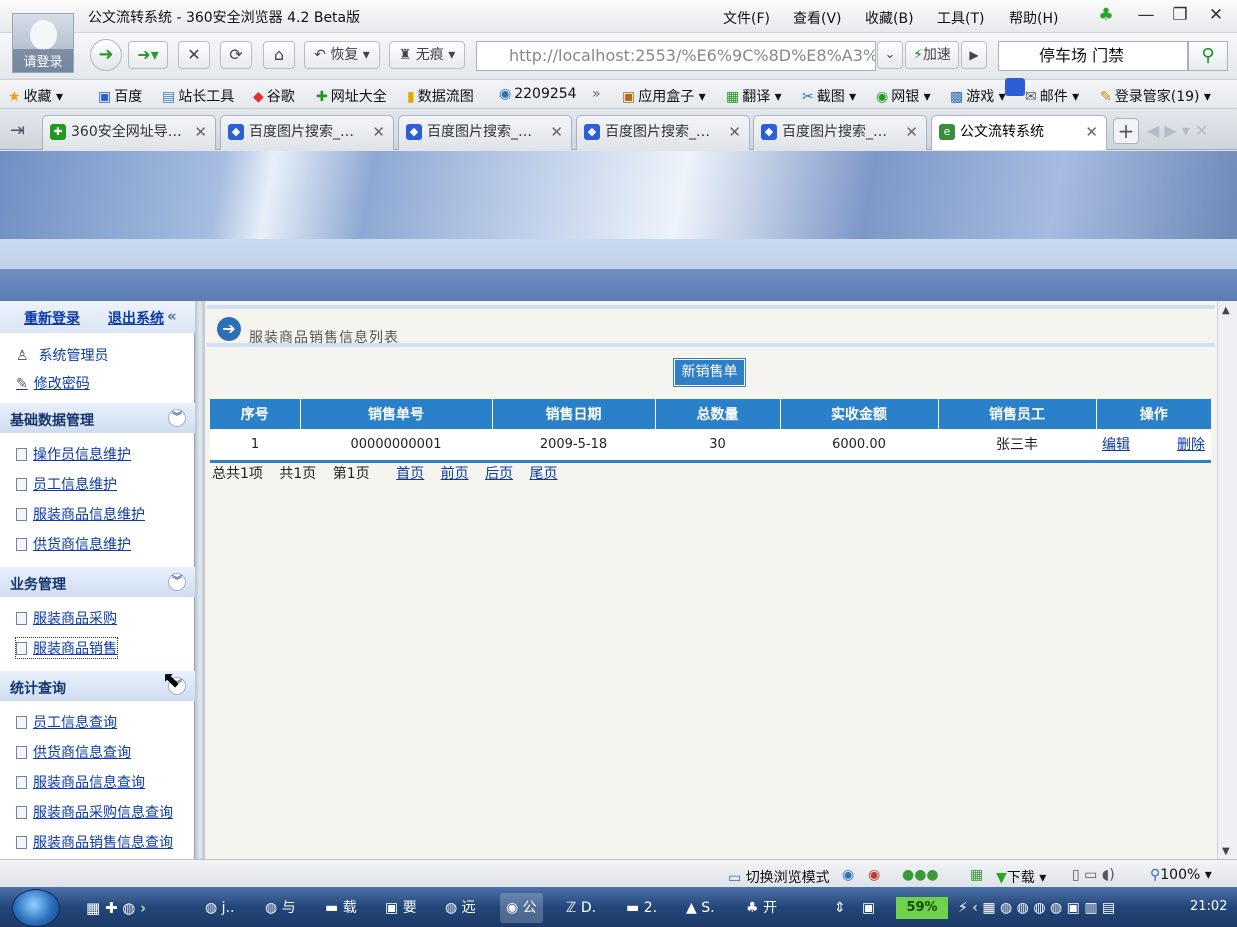  Describe the element at coordinates (401, 908) in the screenshot. I see `taskbar-item: ▣ 要` at that location.